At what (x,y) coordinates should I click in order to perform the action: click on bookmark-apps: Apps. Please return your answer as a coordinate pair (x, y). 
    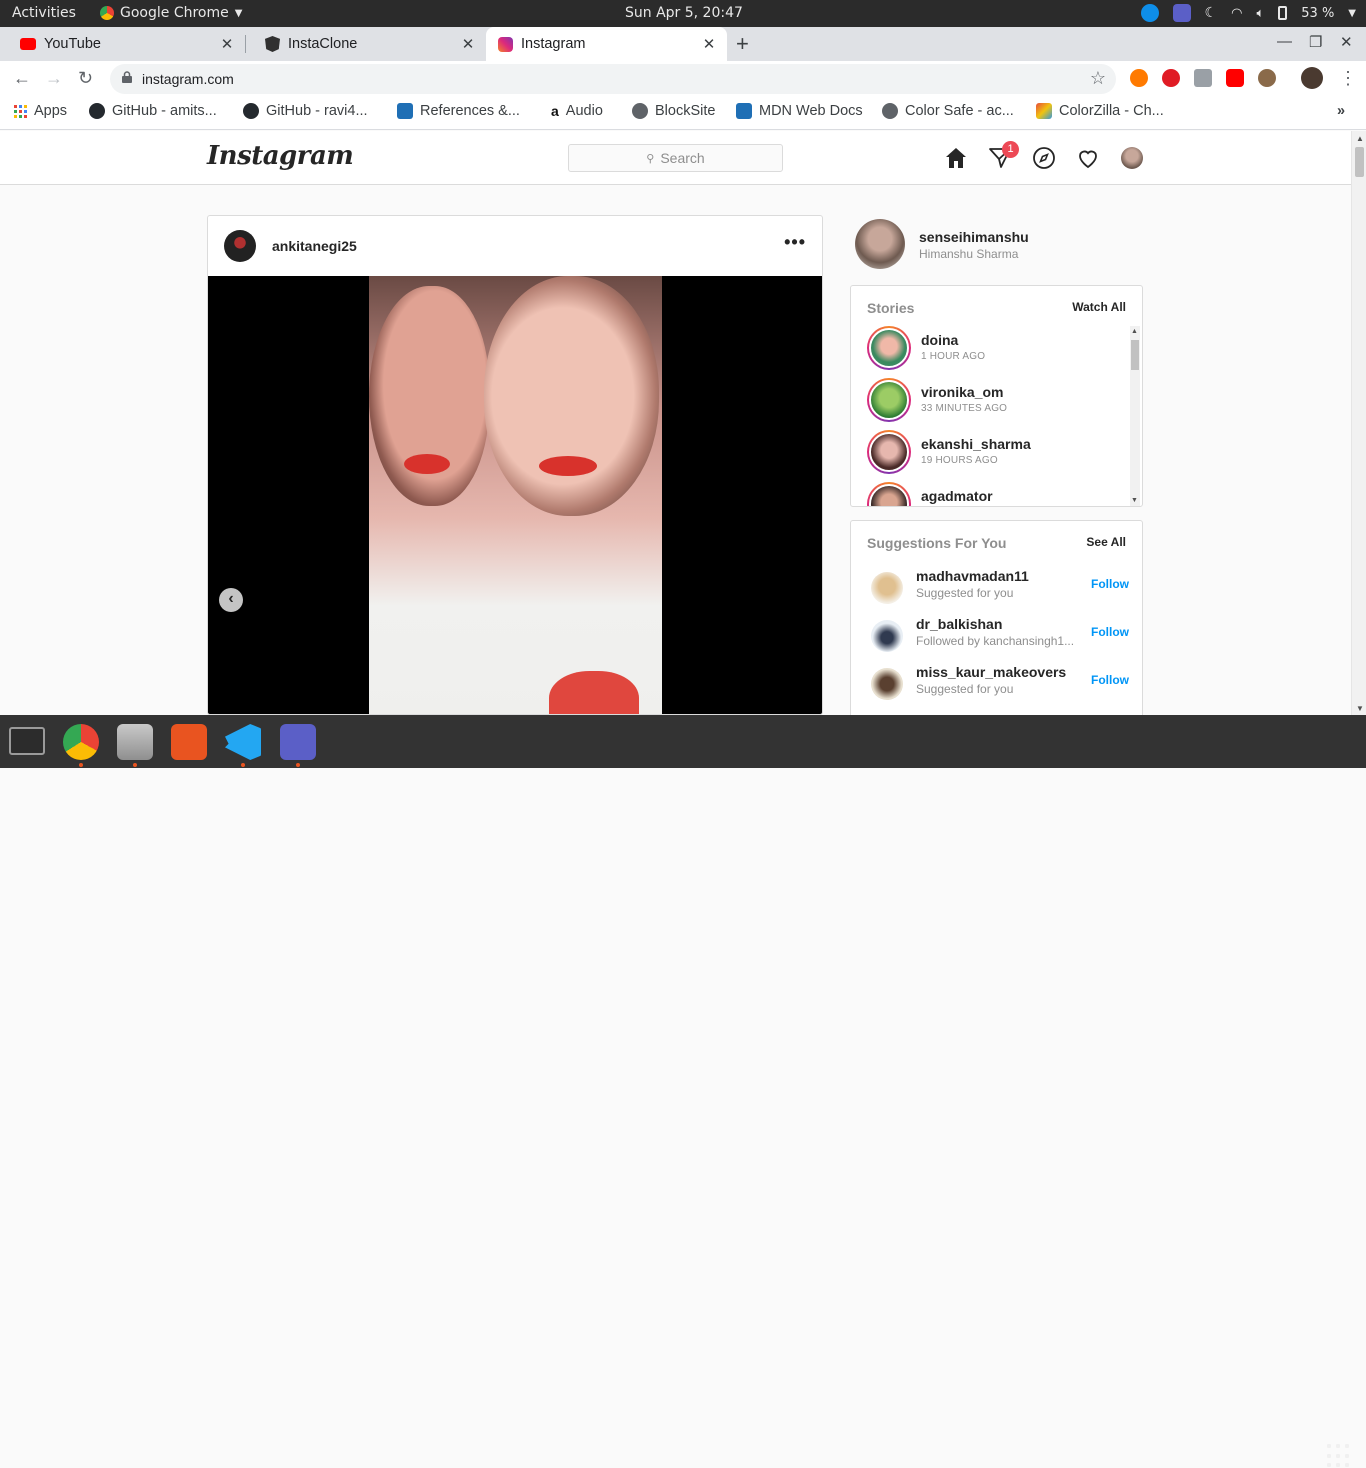
    Looking at the image, I should click on (40, 111).